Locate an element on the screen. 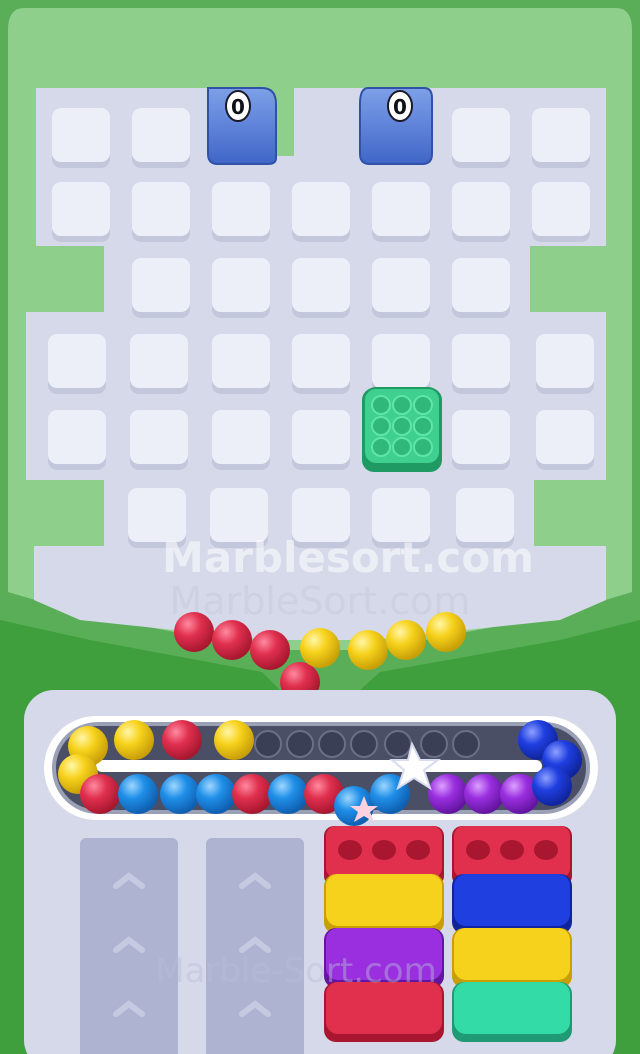 This screenshot has width=640, height=1054. watermark-primary: Marblesort.com is located at coordinates (348, 557).